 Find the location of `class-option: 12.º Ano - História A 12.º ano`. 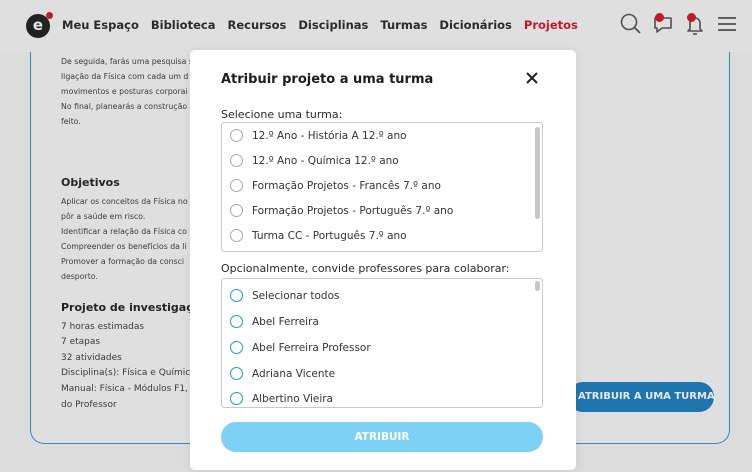

class-option: 12.º Ano - História A 12.º ano is located at coordinates (318, 135).